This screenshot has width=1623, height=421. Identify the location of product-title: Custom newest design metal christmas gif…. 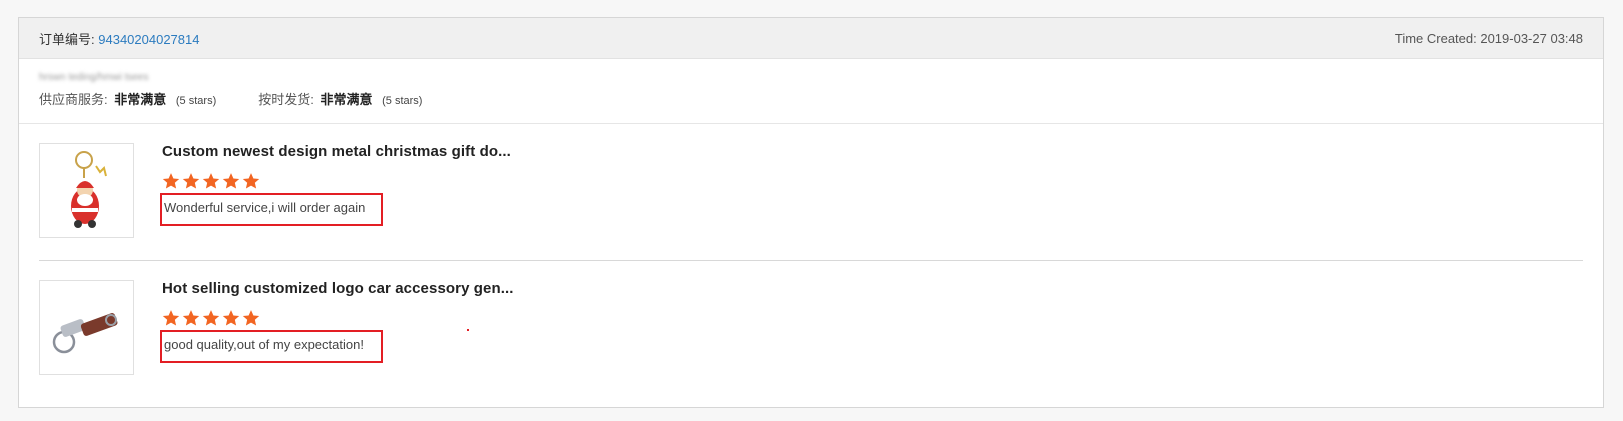
(336, 151).